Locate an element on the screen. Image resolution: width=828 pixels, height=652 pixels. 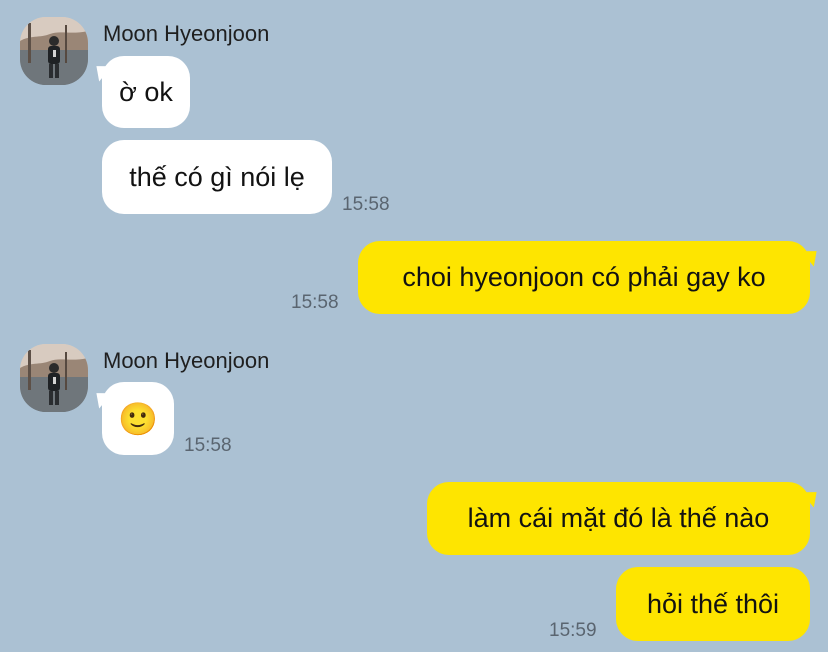
message-text: làm cái mặt đó là thế nào is located at coordinates (618, 518).